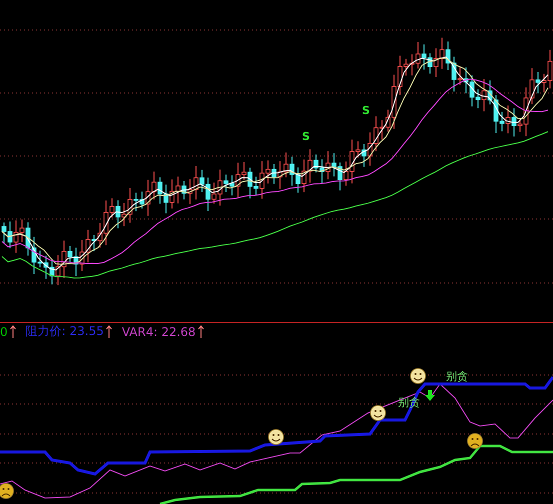 The image size is (553, 504). Describe the element at coordinates (65, 331) in the screenshot. I see `legend-value: 阻力价: 23.55` at that location.